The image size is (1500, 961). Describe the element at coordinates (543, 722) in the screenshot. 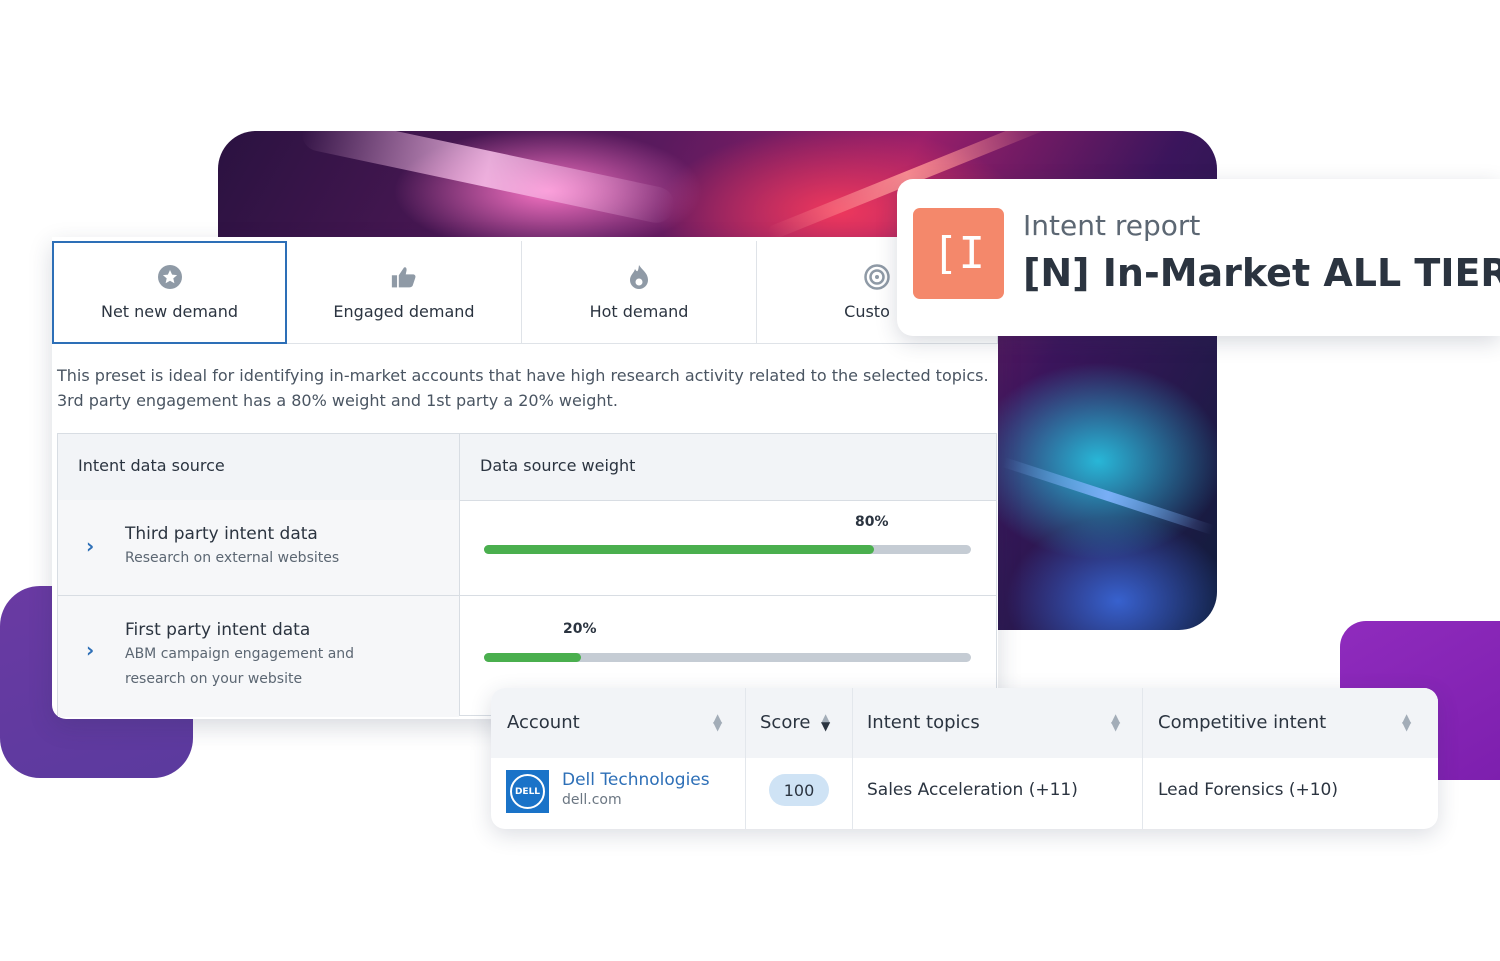

I see `column-header-account: Account` at that location.